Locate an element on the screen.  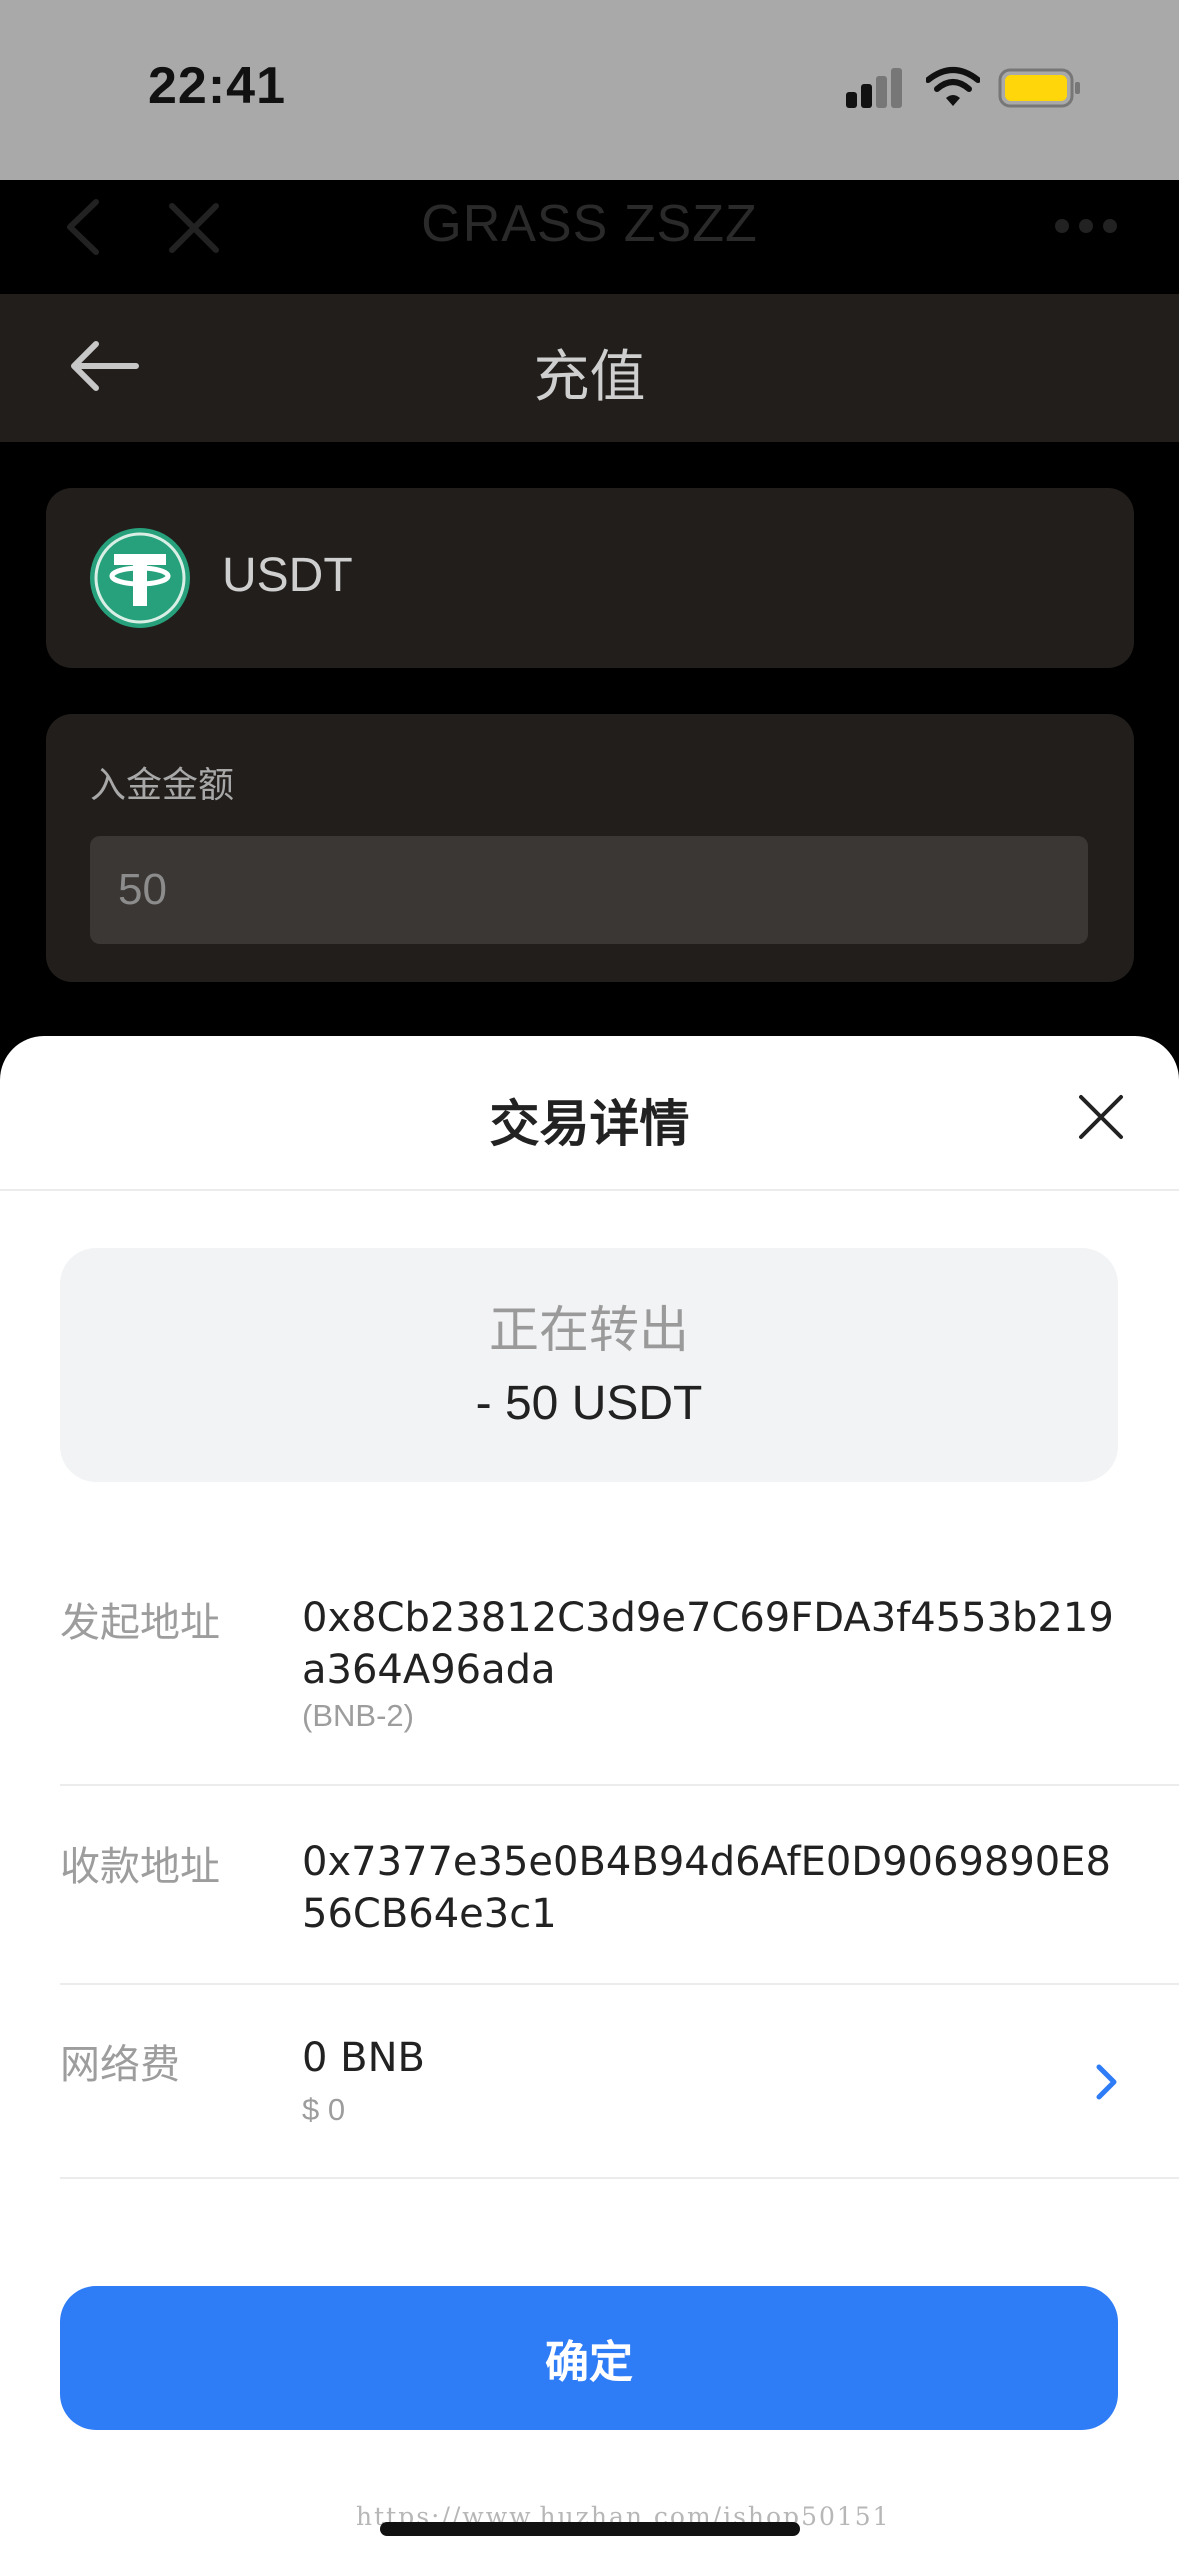
browser-title: GRASS ZSZZ is located at coordinates (589, 224).